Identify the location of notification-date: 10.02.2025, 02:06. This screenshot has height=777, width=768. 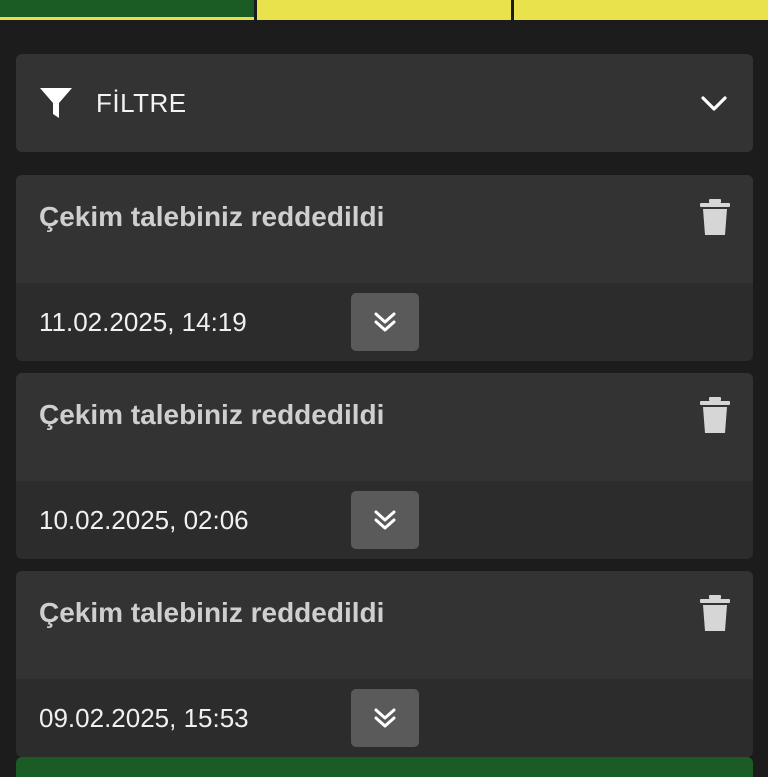
(144, 520).